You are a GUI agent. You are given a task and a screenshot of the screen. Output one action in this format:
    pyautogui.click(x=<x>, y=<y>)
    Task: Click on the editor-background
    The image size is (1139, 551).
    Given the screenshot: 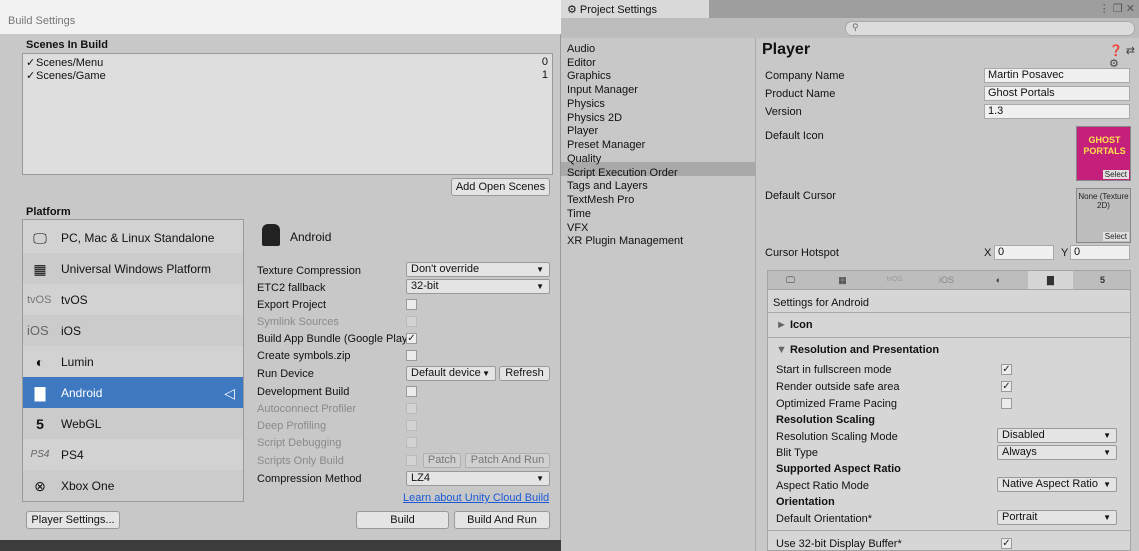 What is the action you would take?
    pyautogui.click(x=280, y=545)
    